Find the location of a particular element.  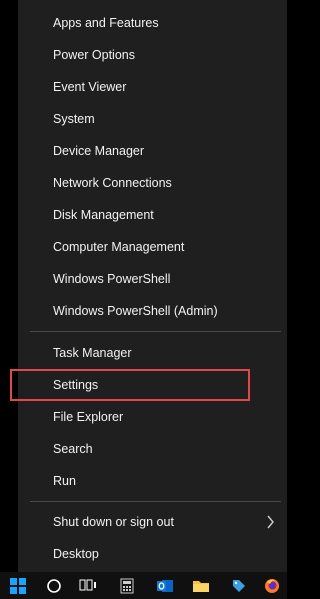

menu-item-windows-powershell-admin: Windows PowerShell (Admin) is located at coordinates (152, 311).